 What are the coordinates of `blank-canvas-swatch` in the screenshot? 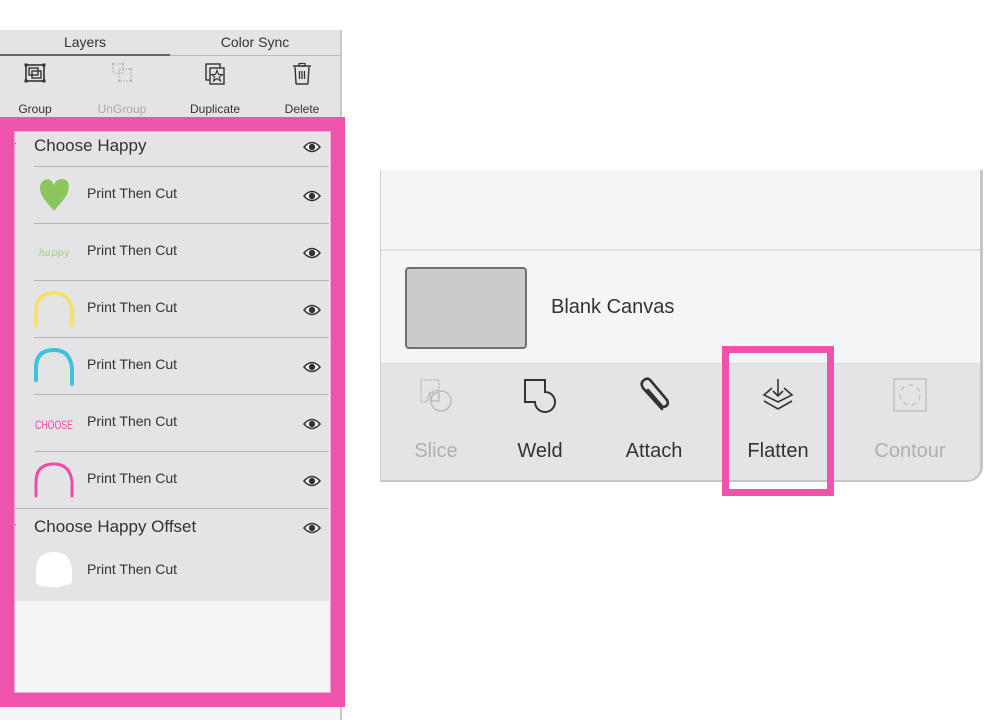 It's located at (466, 308).